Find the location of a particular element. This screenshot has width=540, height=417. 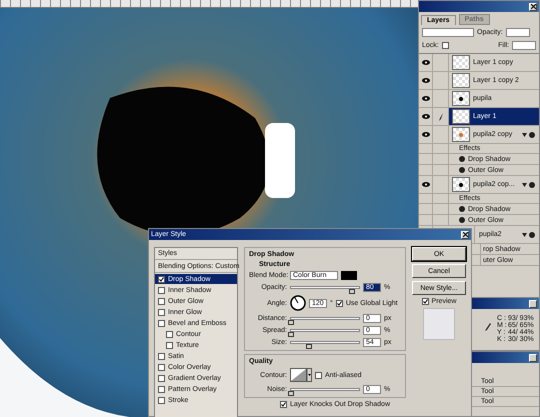

fill-field is located at coordinates (524, 45).